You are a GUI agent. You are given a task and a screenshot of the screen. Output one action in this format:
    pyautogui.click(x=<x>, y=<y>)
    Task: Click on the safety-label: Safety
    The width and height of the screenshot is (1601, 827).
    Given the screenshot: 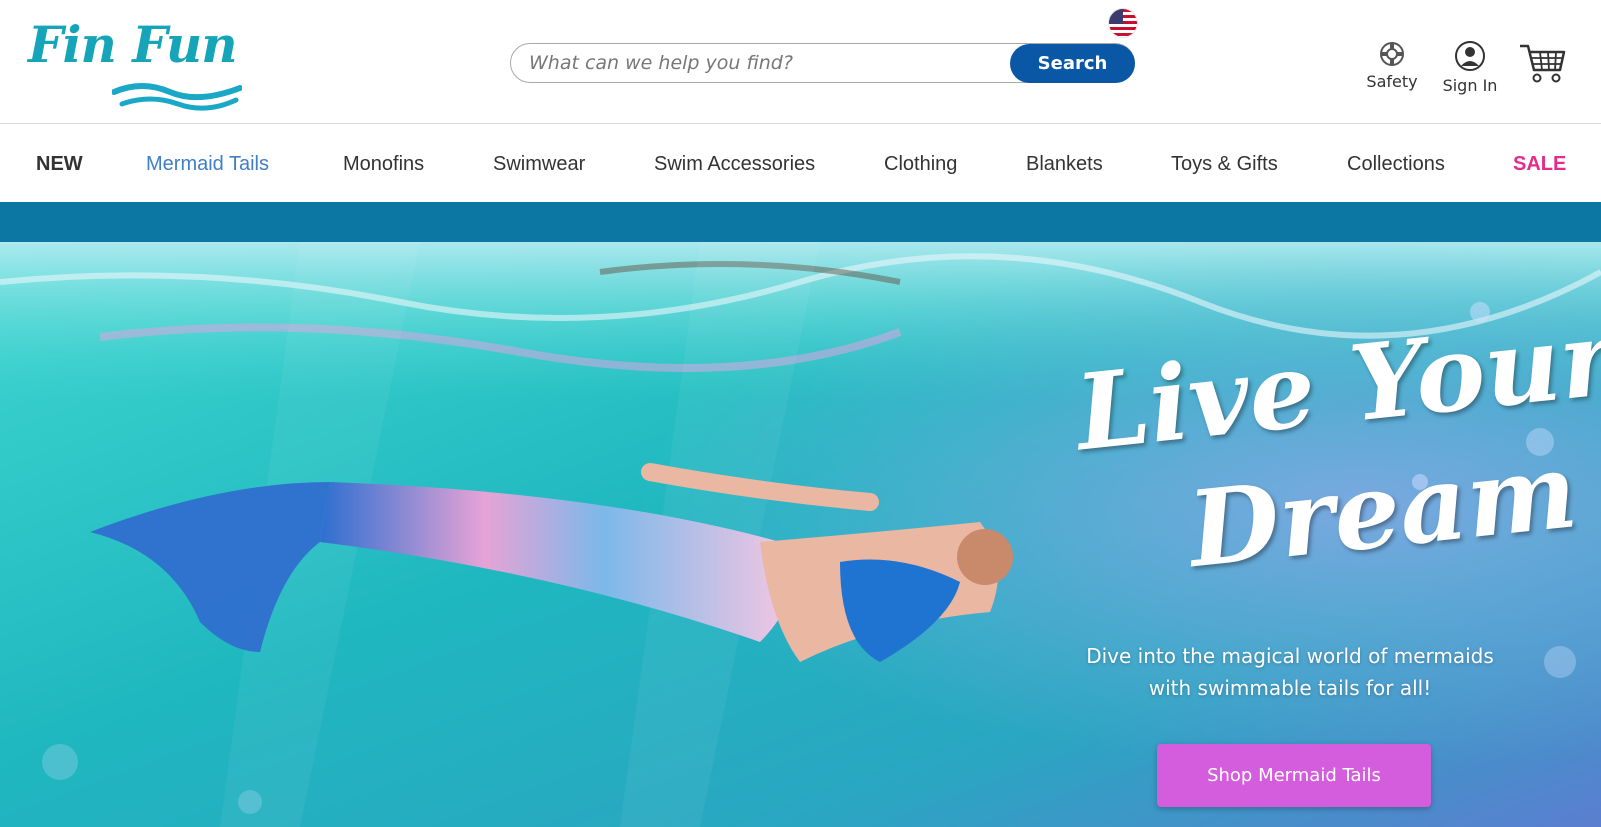 What is the action you would take?
    pyautogui.click(x=1392, y=81)
    